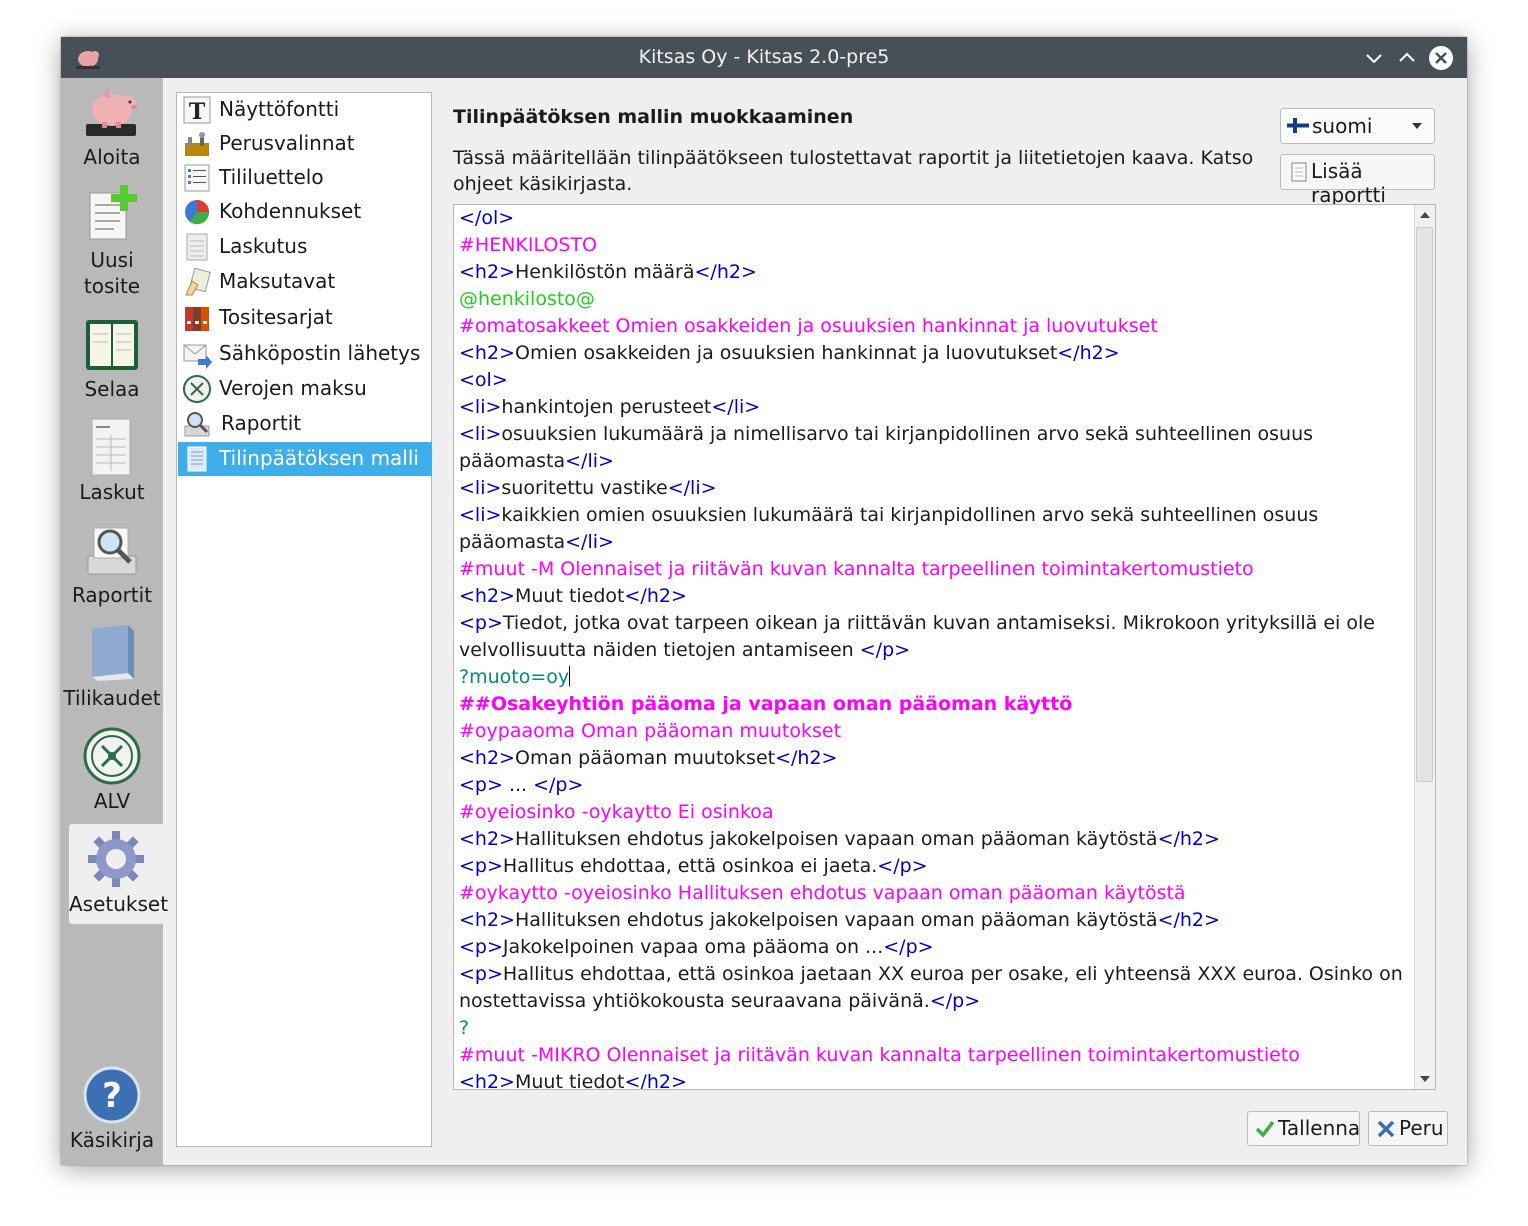 The image size is (1528, 1226). What do you see at coordinates (653, 117) in the screenshot?
I see `page-title: Tilinpäätöksen mallin muokkaaminen` at bounding box center [653, 117].